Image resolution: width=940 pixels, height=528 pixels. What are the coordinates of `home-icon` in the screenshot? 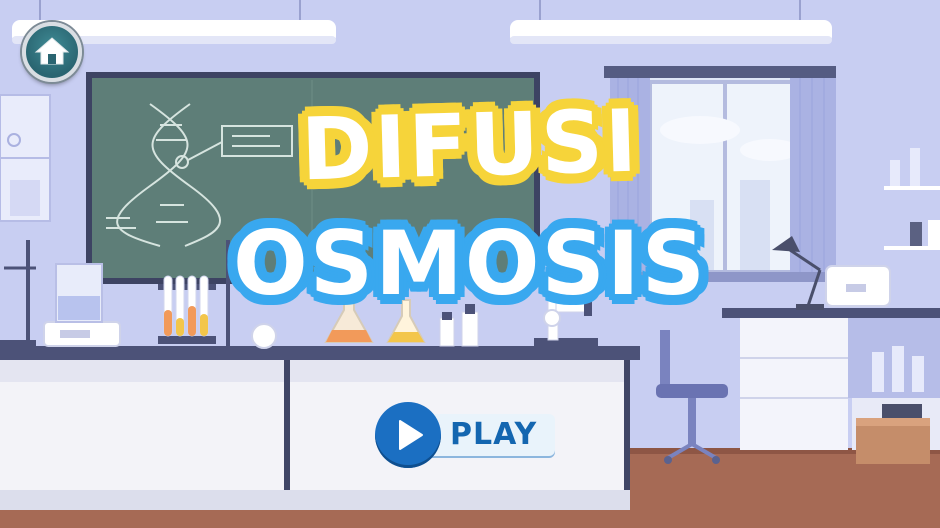 It's located at (52, 51).